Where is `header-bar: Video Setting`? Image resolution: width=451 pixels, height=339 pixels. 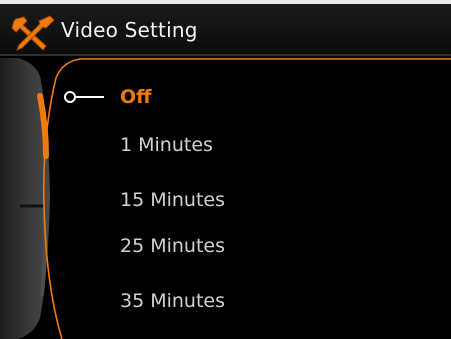
header-bar: Video Setting is located at coordinates (225, 29).